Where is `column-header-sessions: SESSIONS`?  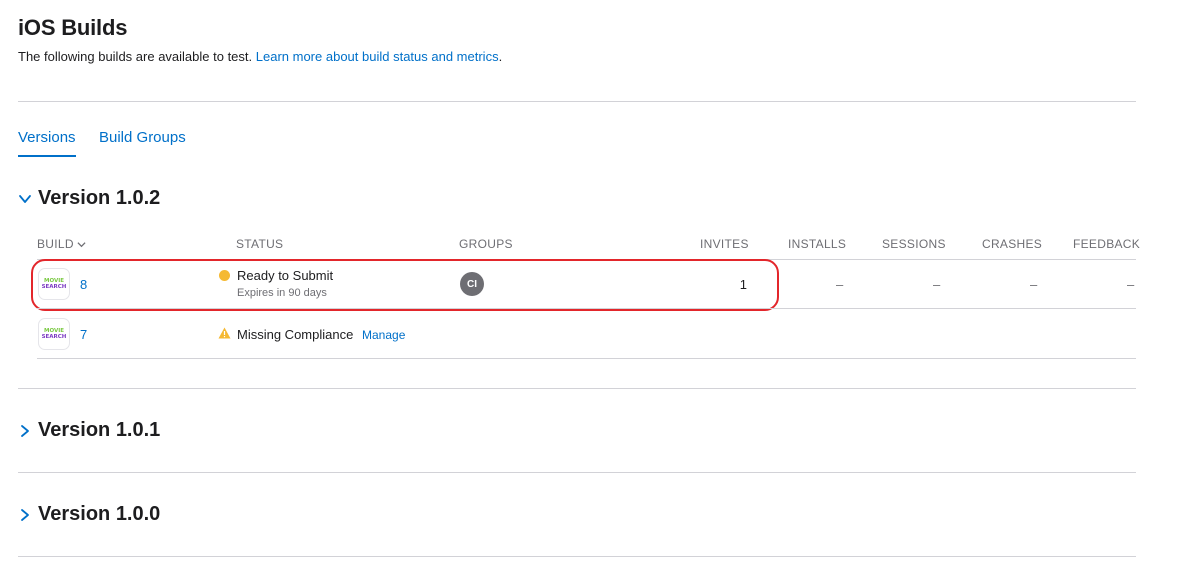 column-header-sessions: SESSIONS is located at coordinates (914, 244).